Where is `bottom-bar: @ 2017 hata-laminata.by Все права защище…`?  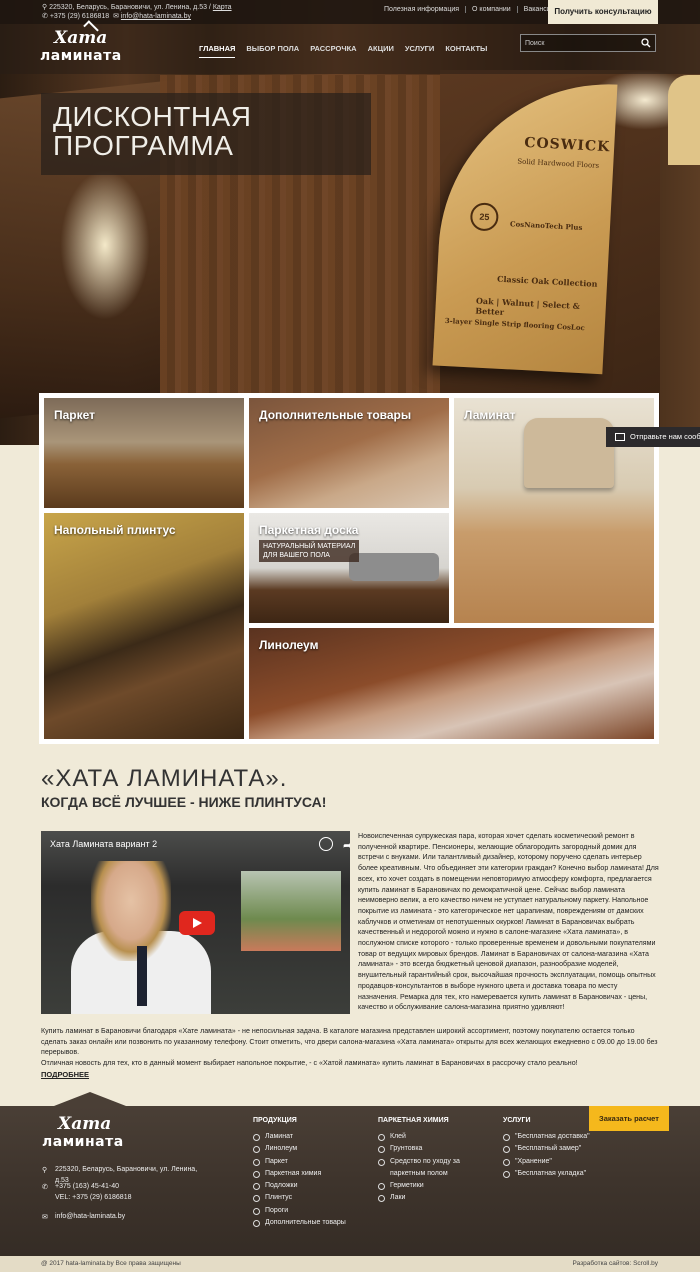 bottom-bar: @ 2017 hata-laminata.by Все права защище… is located at coordinates (350, 1264).